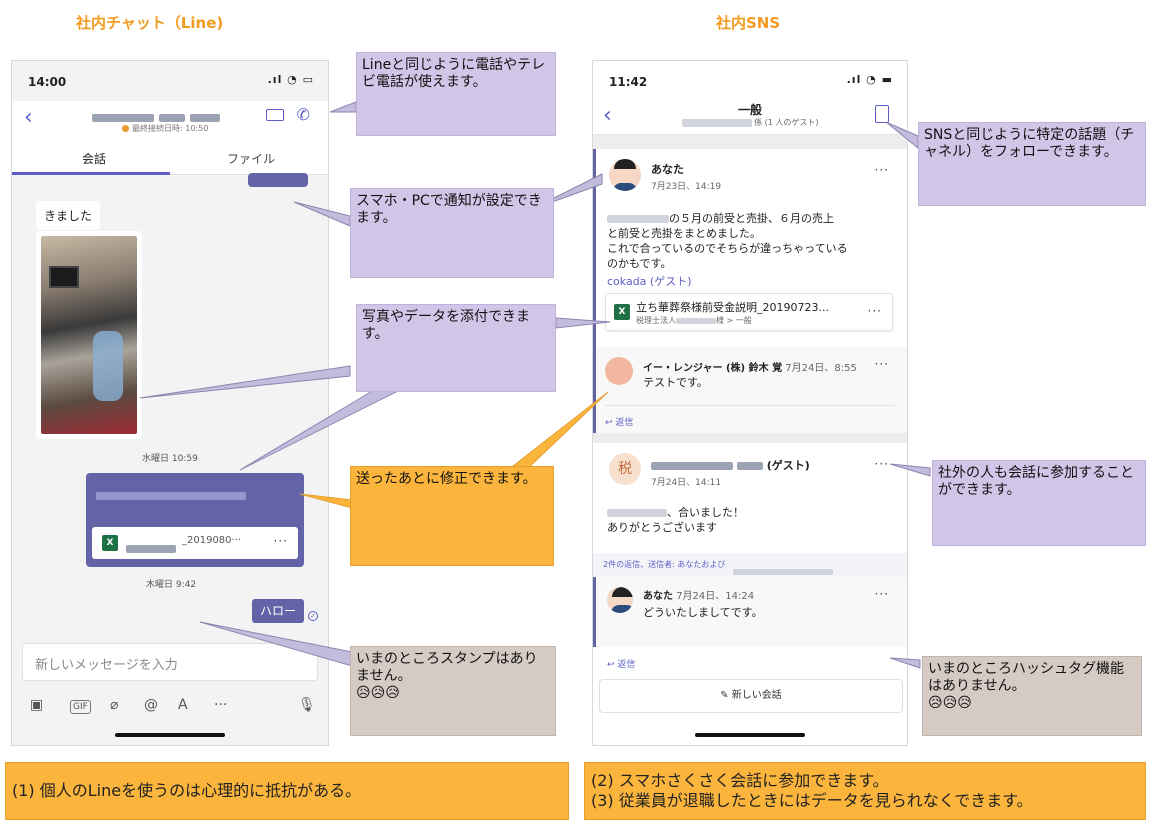 The height and width of the screenshot is (830, 1151). Describe the element at coordinates (625, 469) in the screenshot. I see `avatar: 税` at that location.